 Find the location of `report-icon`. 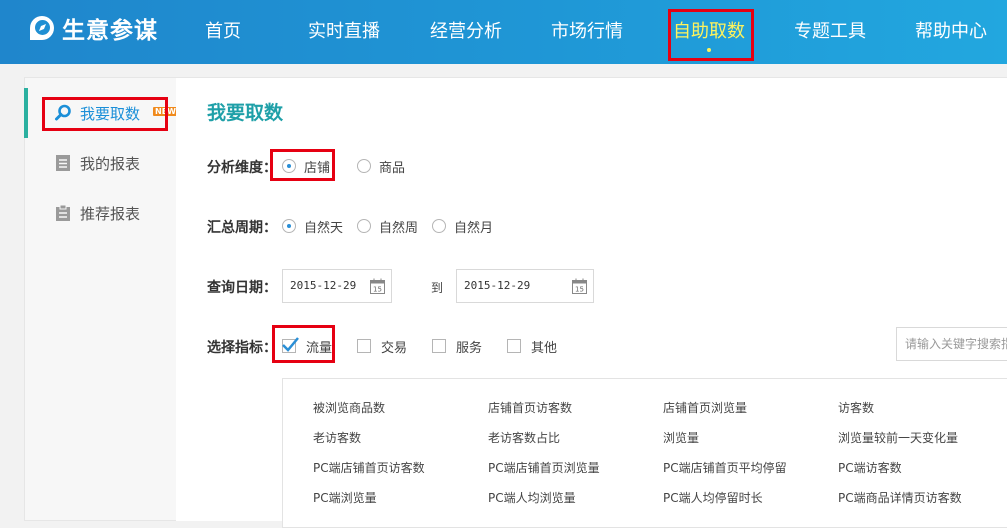

report-icon is located at coordinates (63, 163).